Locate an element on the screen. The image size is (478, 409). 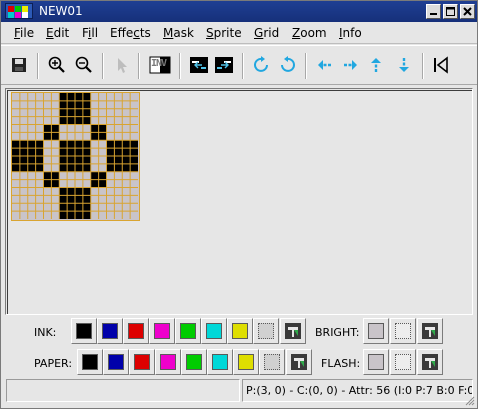
title-bar: NEW01 is located at coordinates (239, 11).